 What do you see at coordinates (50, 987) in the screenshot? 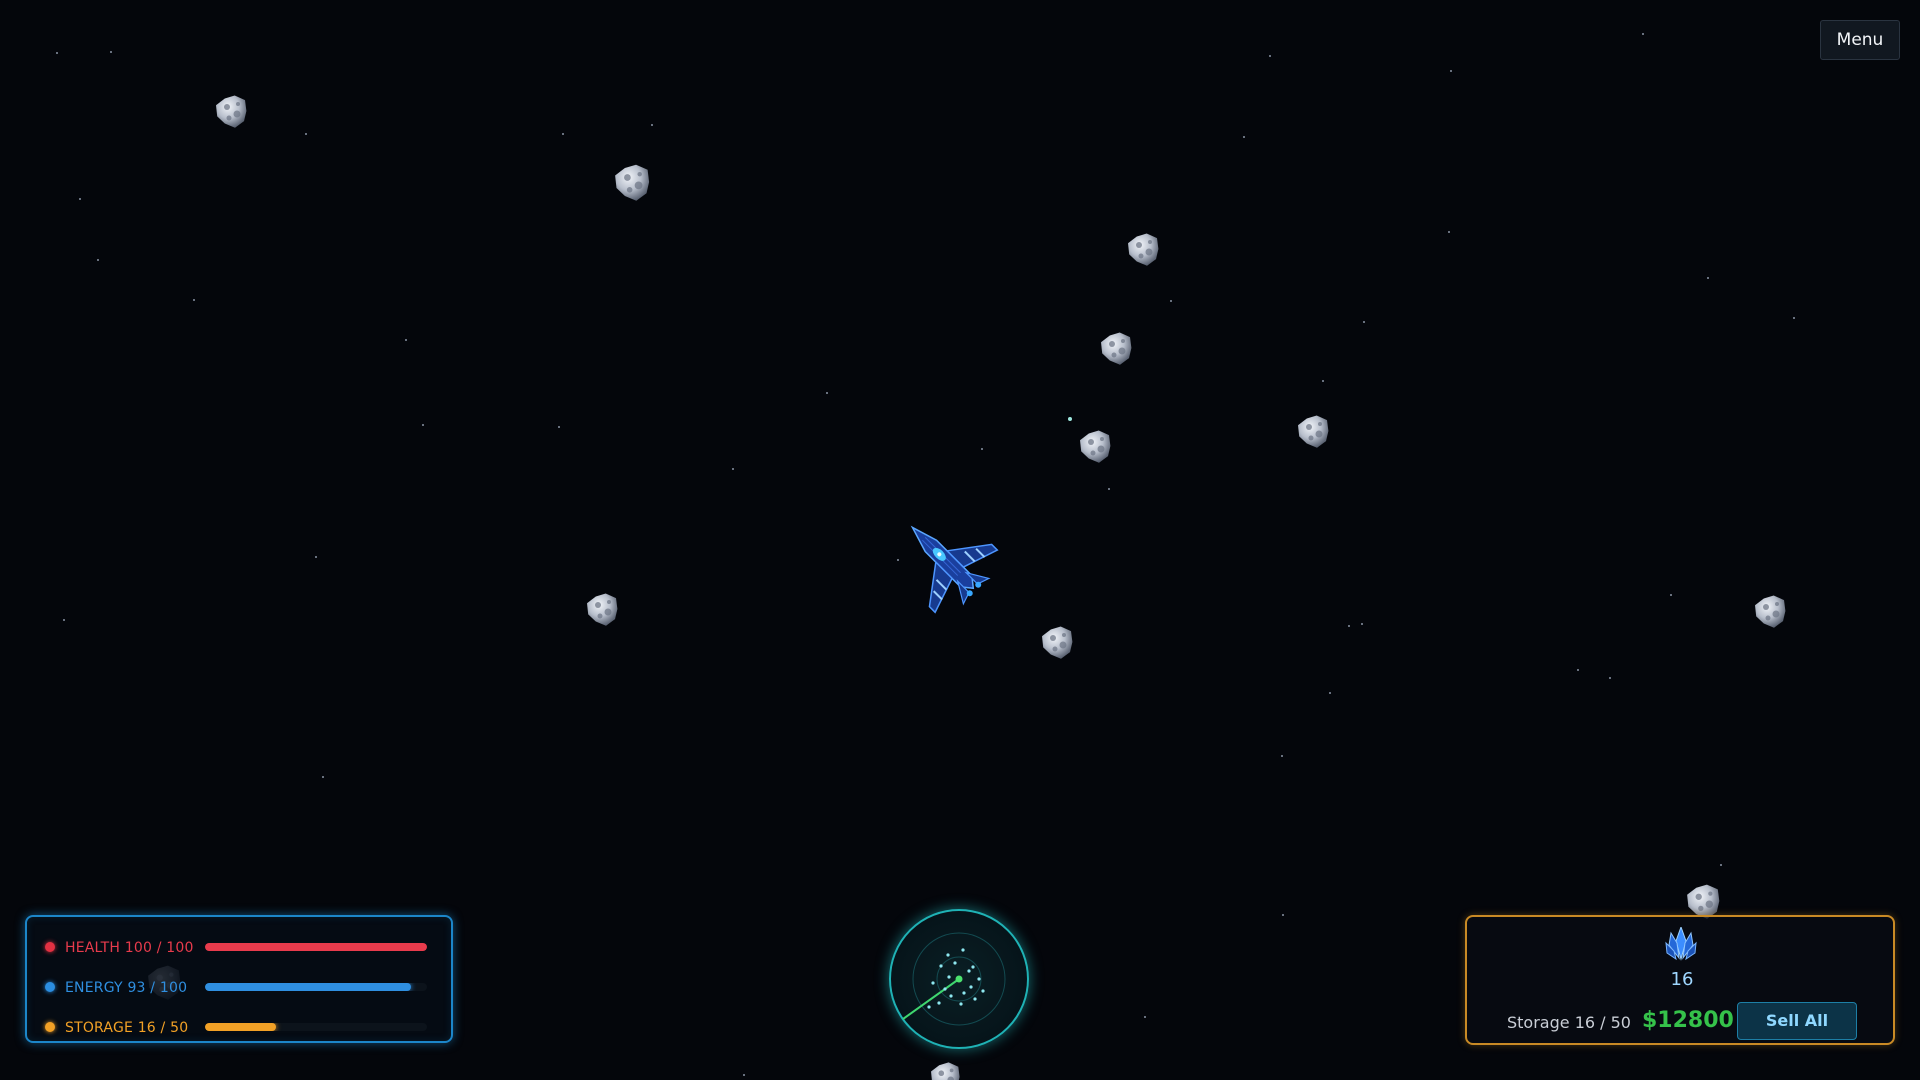
I see `energy-dot` at bounding box center [50, 987].